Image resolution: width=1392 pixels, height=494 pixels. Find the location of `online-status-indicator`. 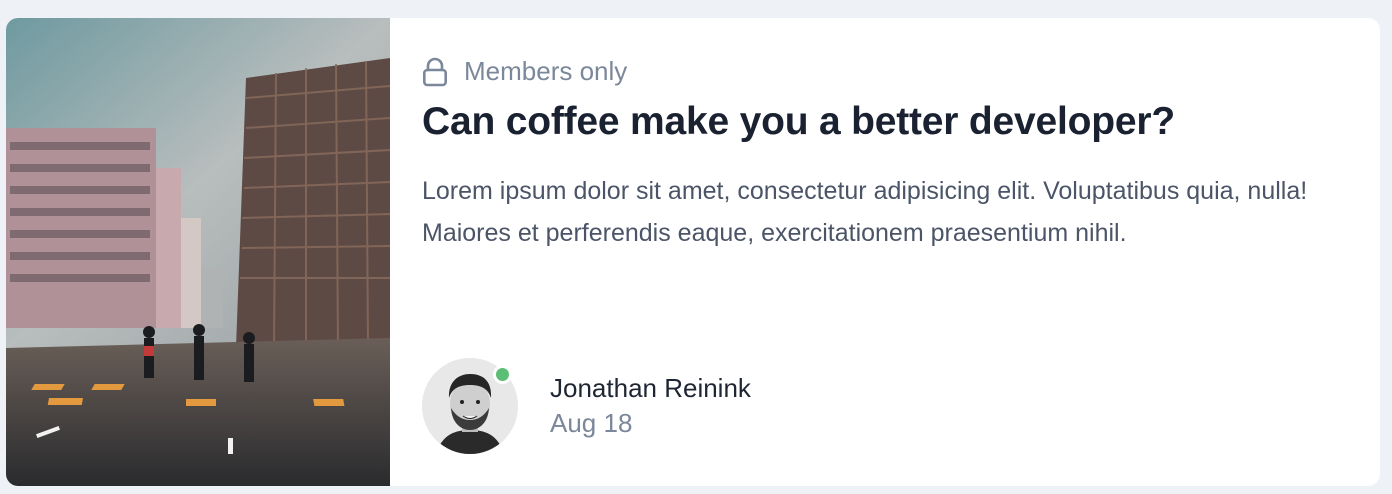

online-status-indicator is located at coordinates (502, 374).